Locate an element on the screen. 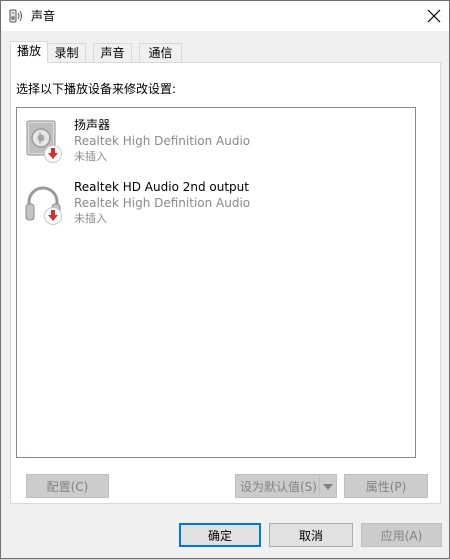 This screenshot has height=559, width=450. device-item-speakers: 扬声器 Realtek High Definition Audio 未插入 is located at coordinates (216, 144).